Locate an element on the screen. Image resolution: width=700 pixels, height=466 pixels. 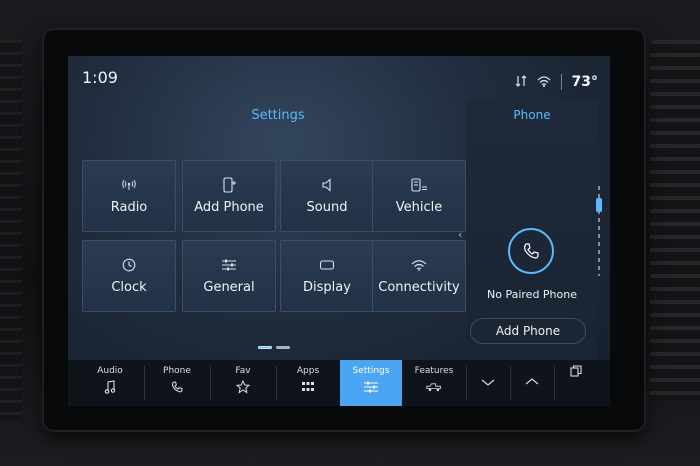
nav-fav: Fav is located at coordinates (243, 383).